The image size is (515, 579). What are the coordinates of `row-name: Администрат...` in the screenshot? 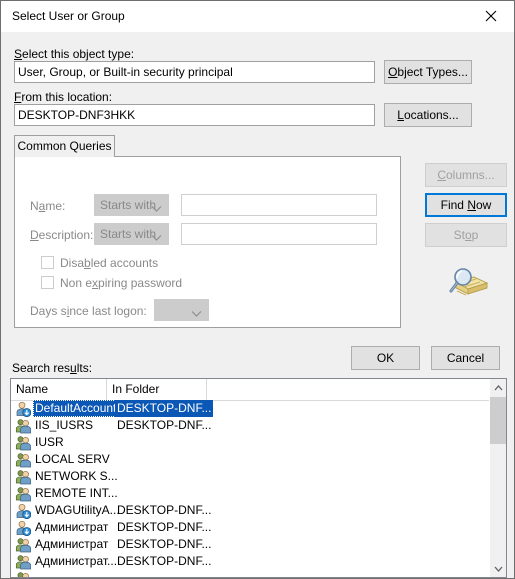 It's located at (76, 561).